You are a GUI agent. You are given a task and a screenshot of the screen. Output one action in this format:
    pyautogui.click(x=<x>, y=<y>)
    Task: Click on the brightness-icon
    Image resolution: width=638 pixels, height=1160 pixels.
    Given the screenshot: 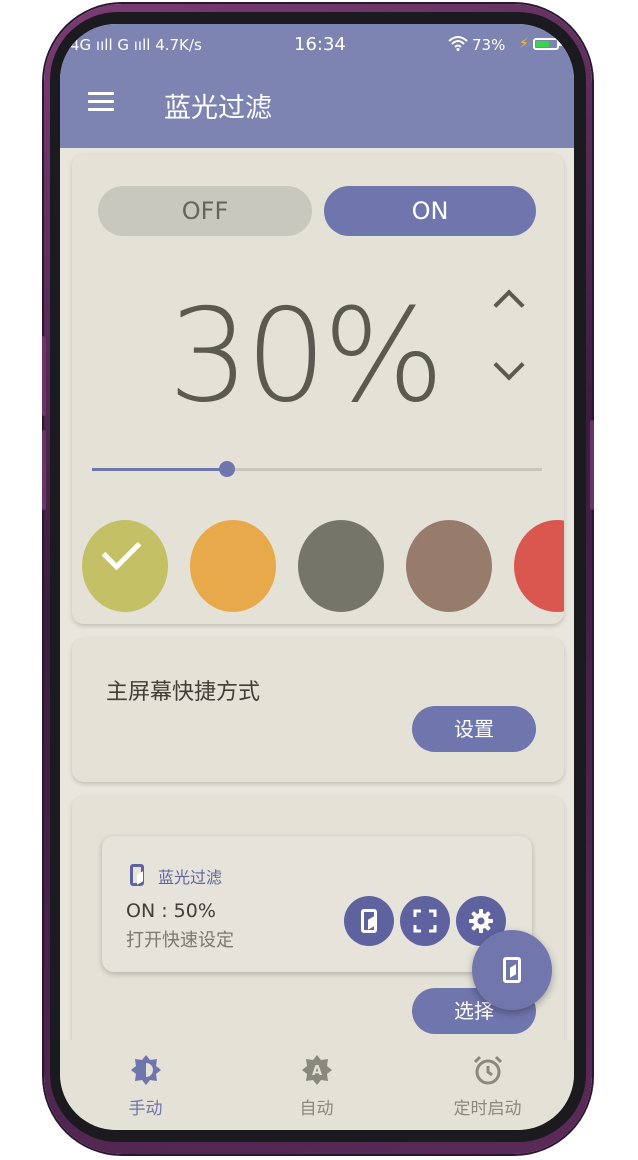 What is the action you would take?
    pyautogui.click(x=146, y=1070)
    